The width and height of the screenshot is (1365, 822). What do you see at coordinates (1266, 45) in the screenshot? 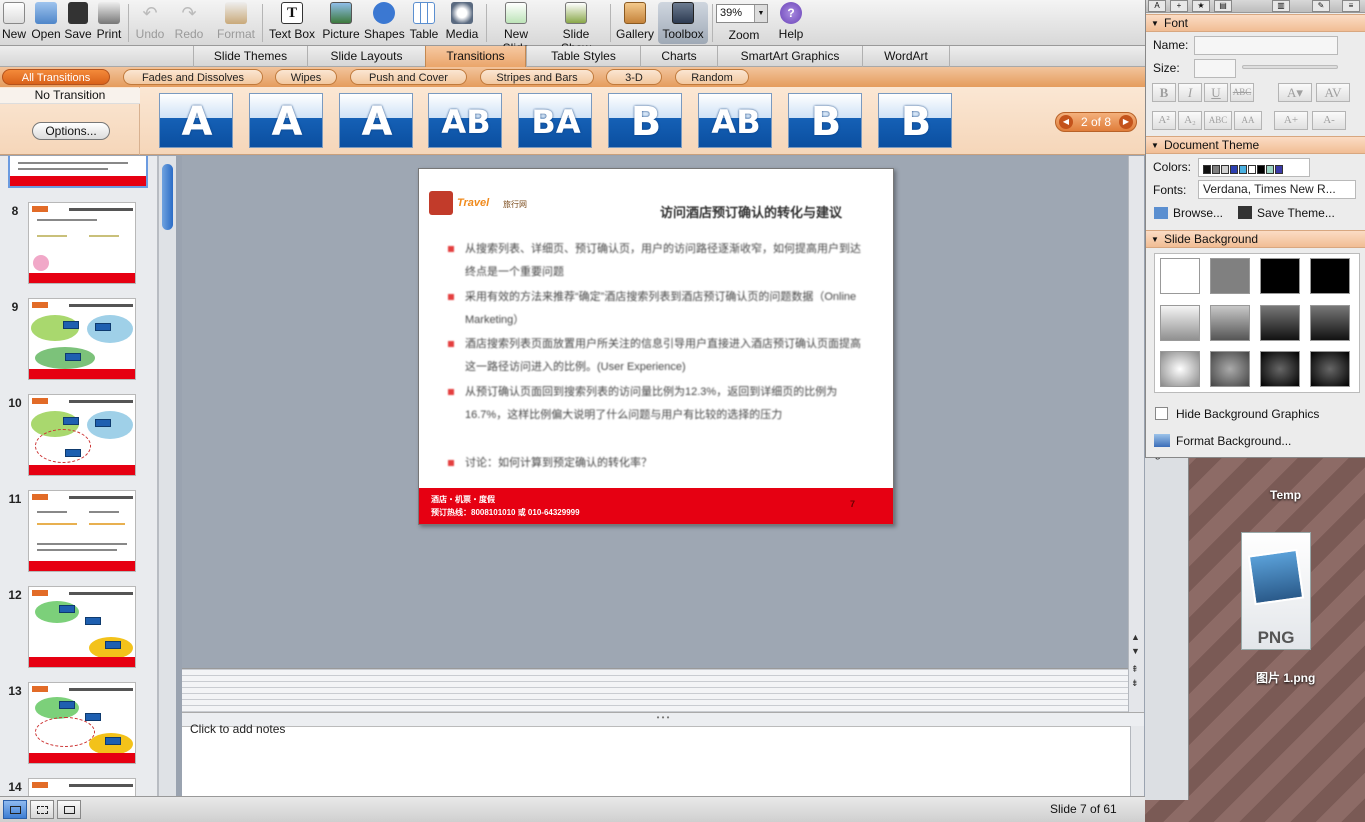
I see `font-name-field` at bounding box center [1266, 45].